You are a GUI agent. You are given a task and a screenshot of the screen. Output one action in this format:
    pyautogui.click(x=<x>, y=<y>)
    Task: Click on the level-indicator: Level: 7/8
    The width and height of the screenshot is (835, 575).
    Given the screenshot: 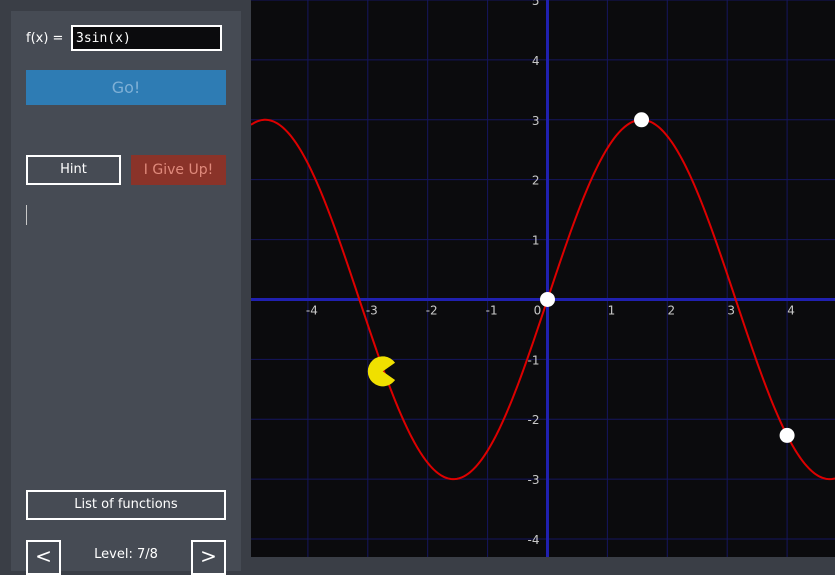 What is the action you would take?
    pyautogui.click(x=126, y=554)
    